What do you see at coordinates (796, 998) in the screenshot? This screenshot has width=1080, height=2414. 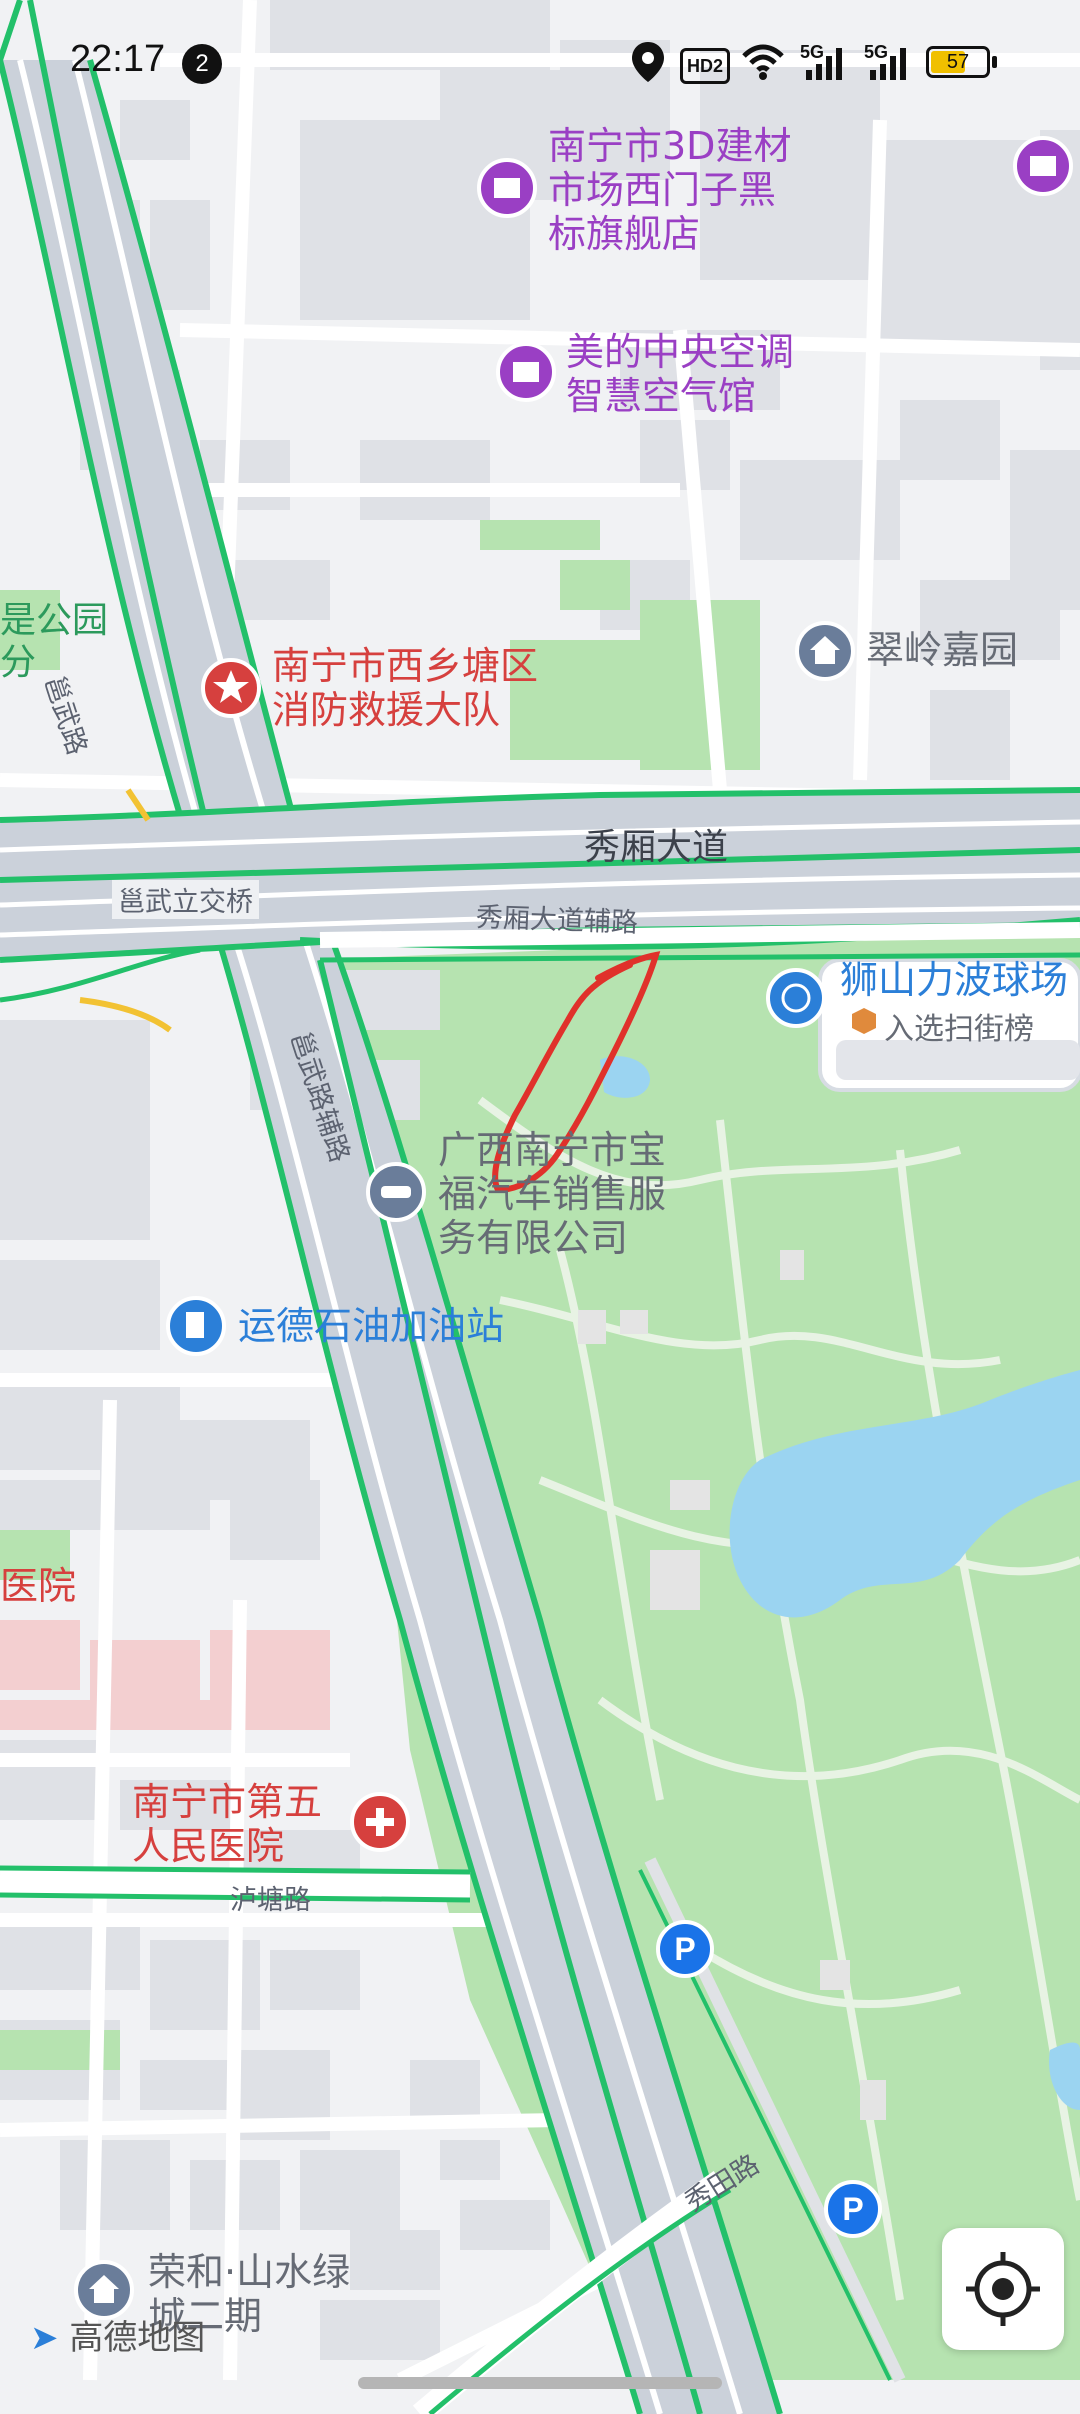 I see `marker-stadium` at bounding box center [796, 998].